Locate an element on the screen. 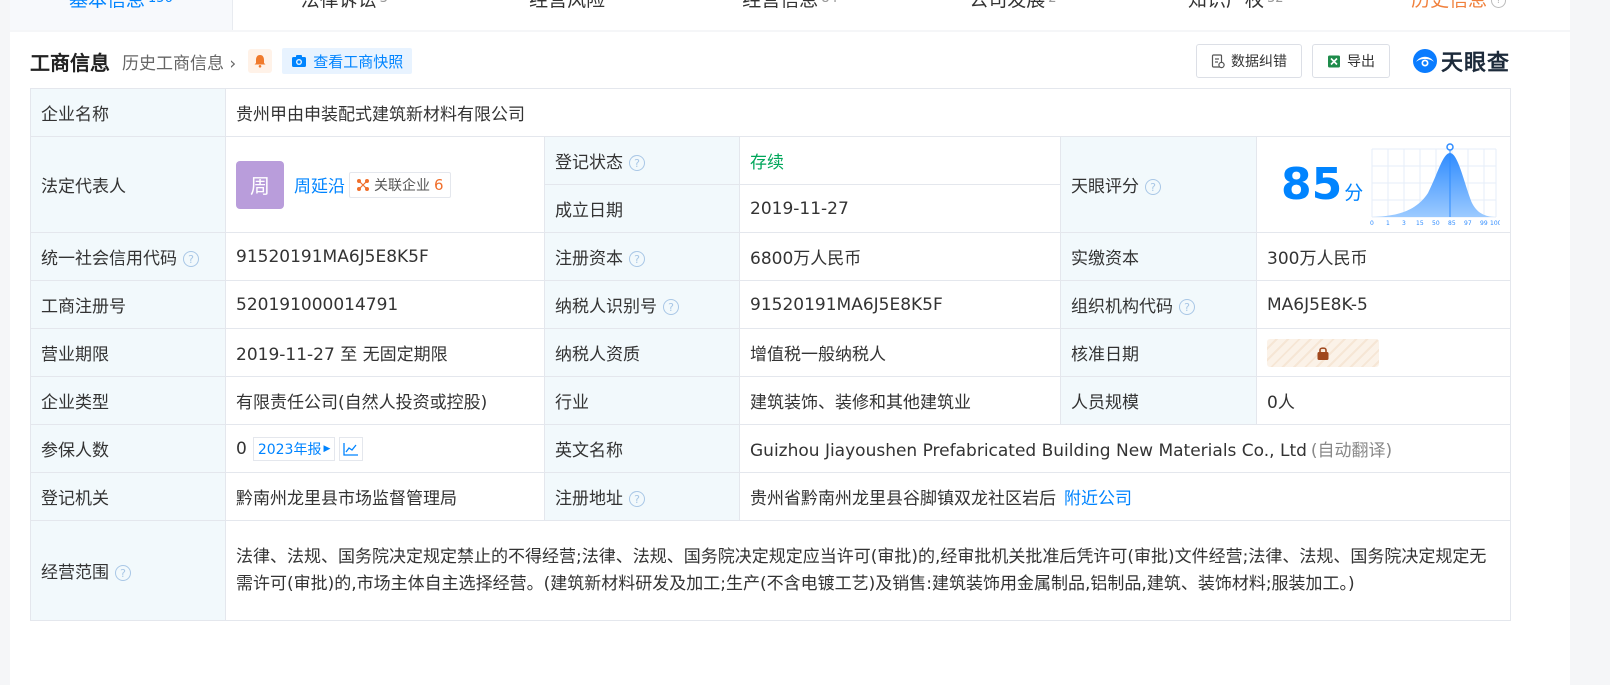 Image resolution: width=1610 pixels, height=685 pixels. score-cell: 85分 0131550859799100 is located at coordinates (1383, 184).